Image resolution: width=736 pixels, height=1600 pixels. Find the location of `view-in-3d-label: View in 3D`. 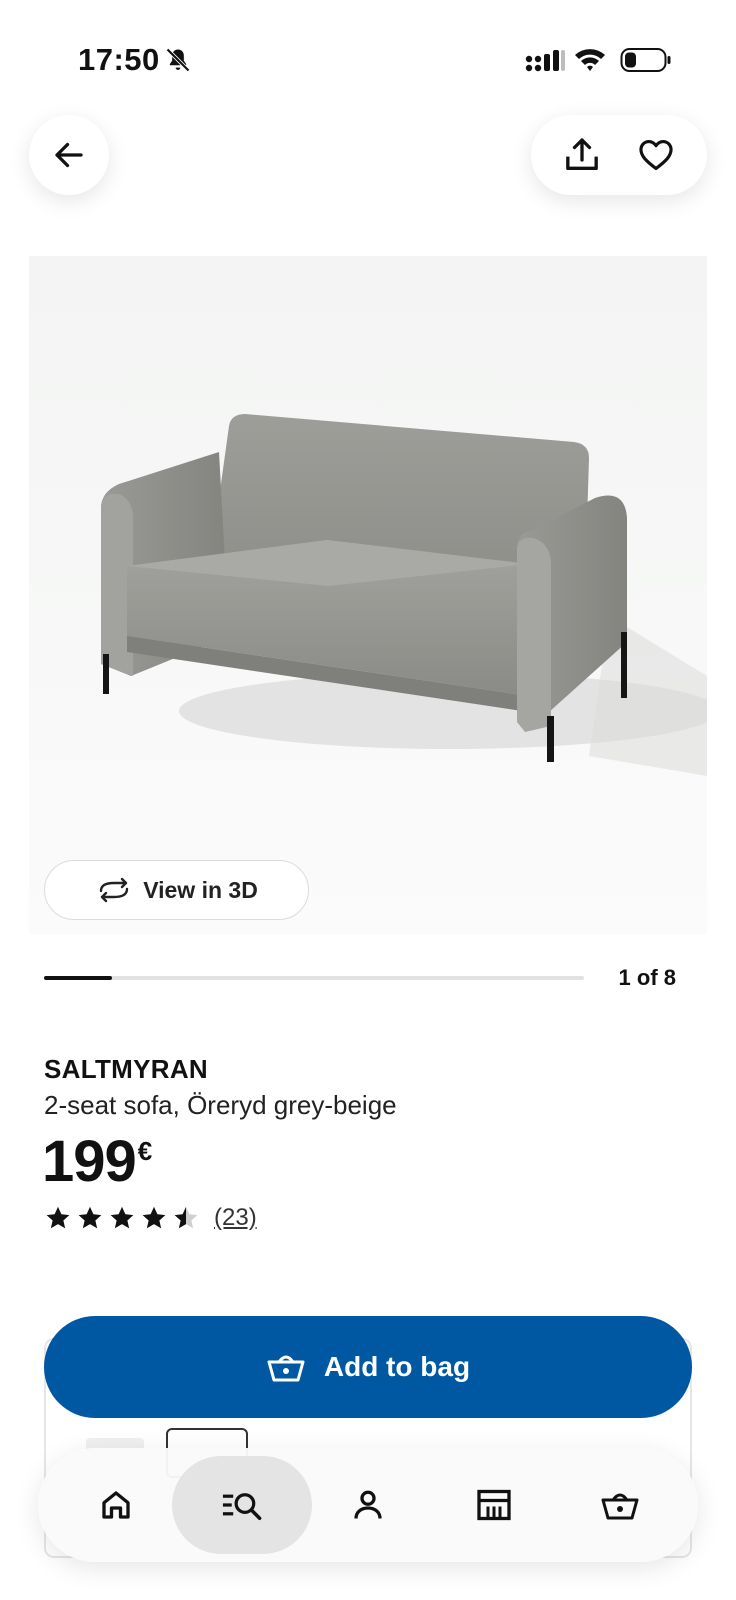

view-in-3d-label: View in 3D is located at coordinates (200, 889).